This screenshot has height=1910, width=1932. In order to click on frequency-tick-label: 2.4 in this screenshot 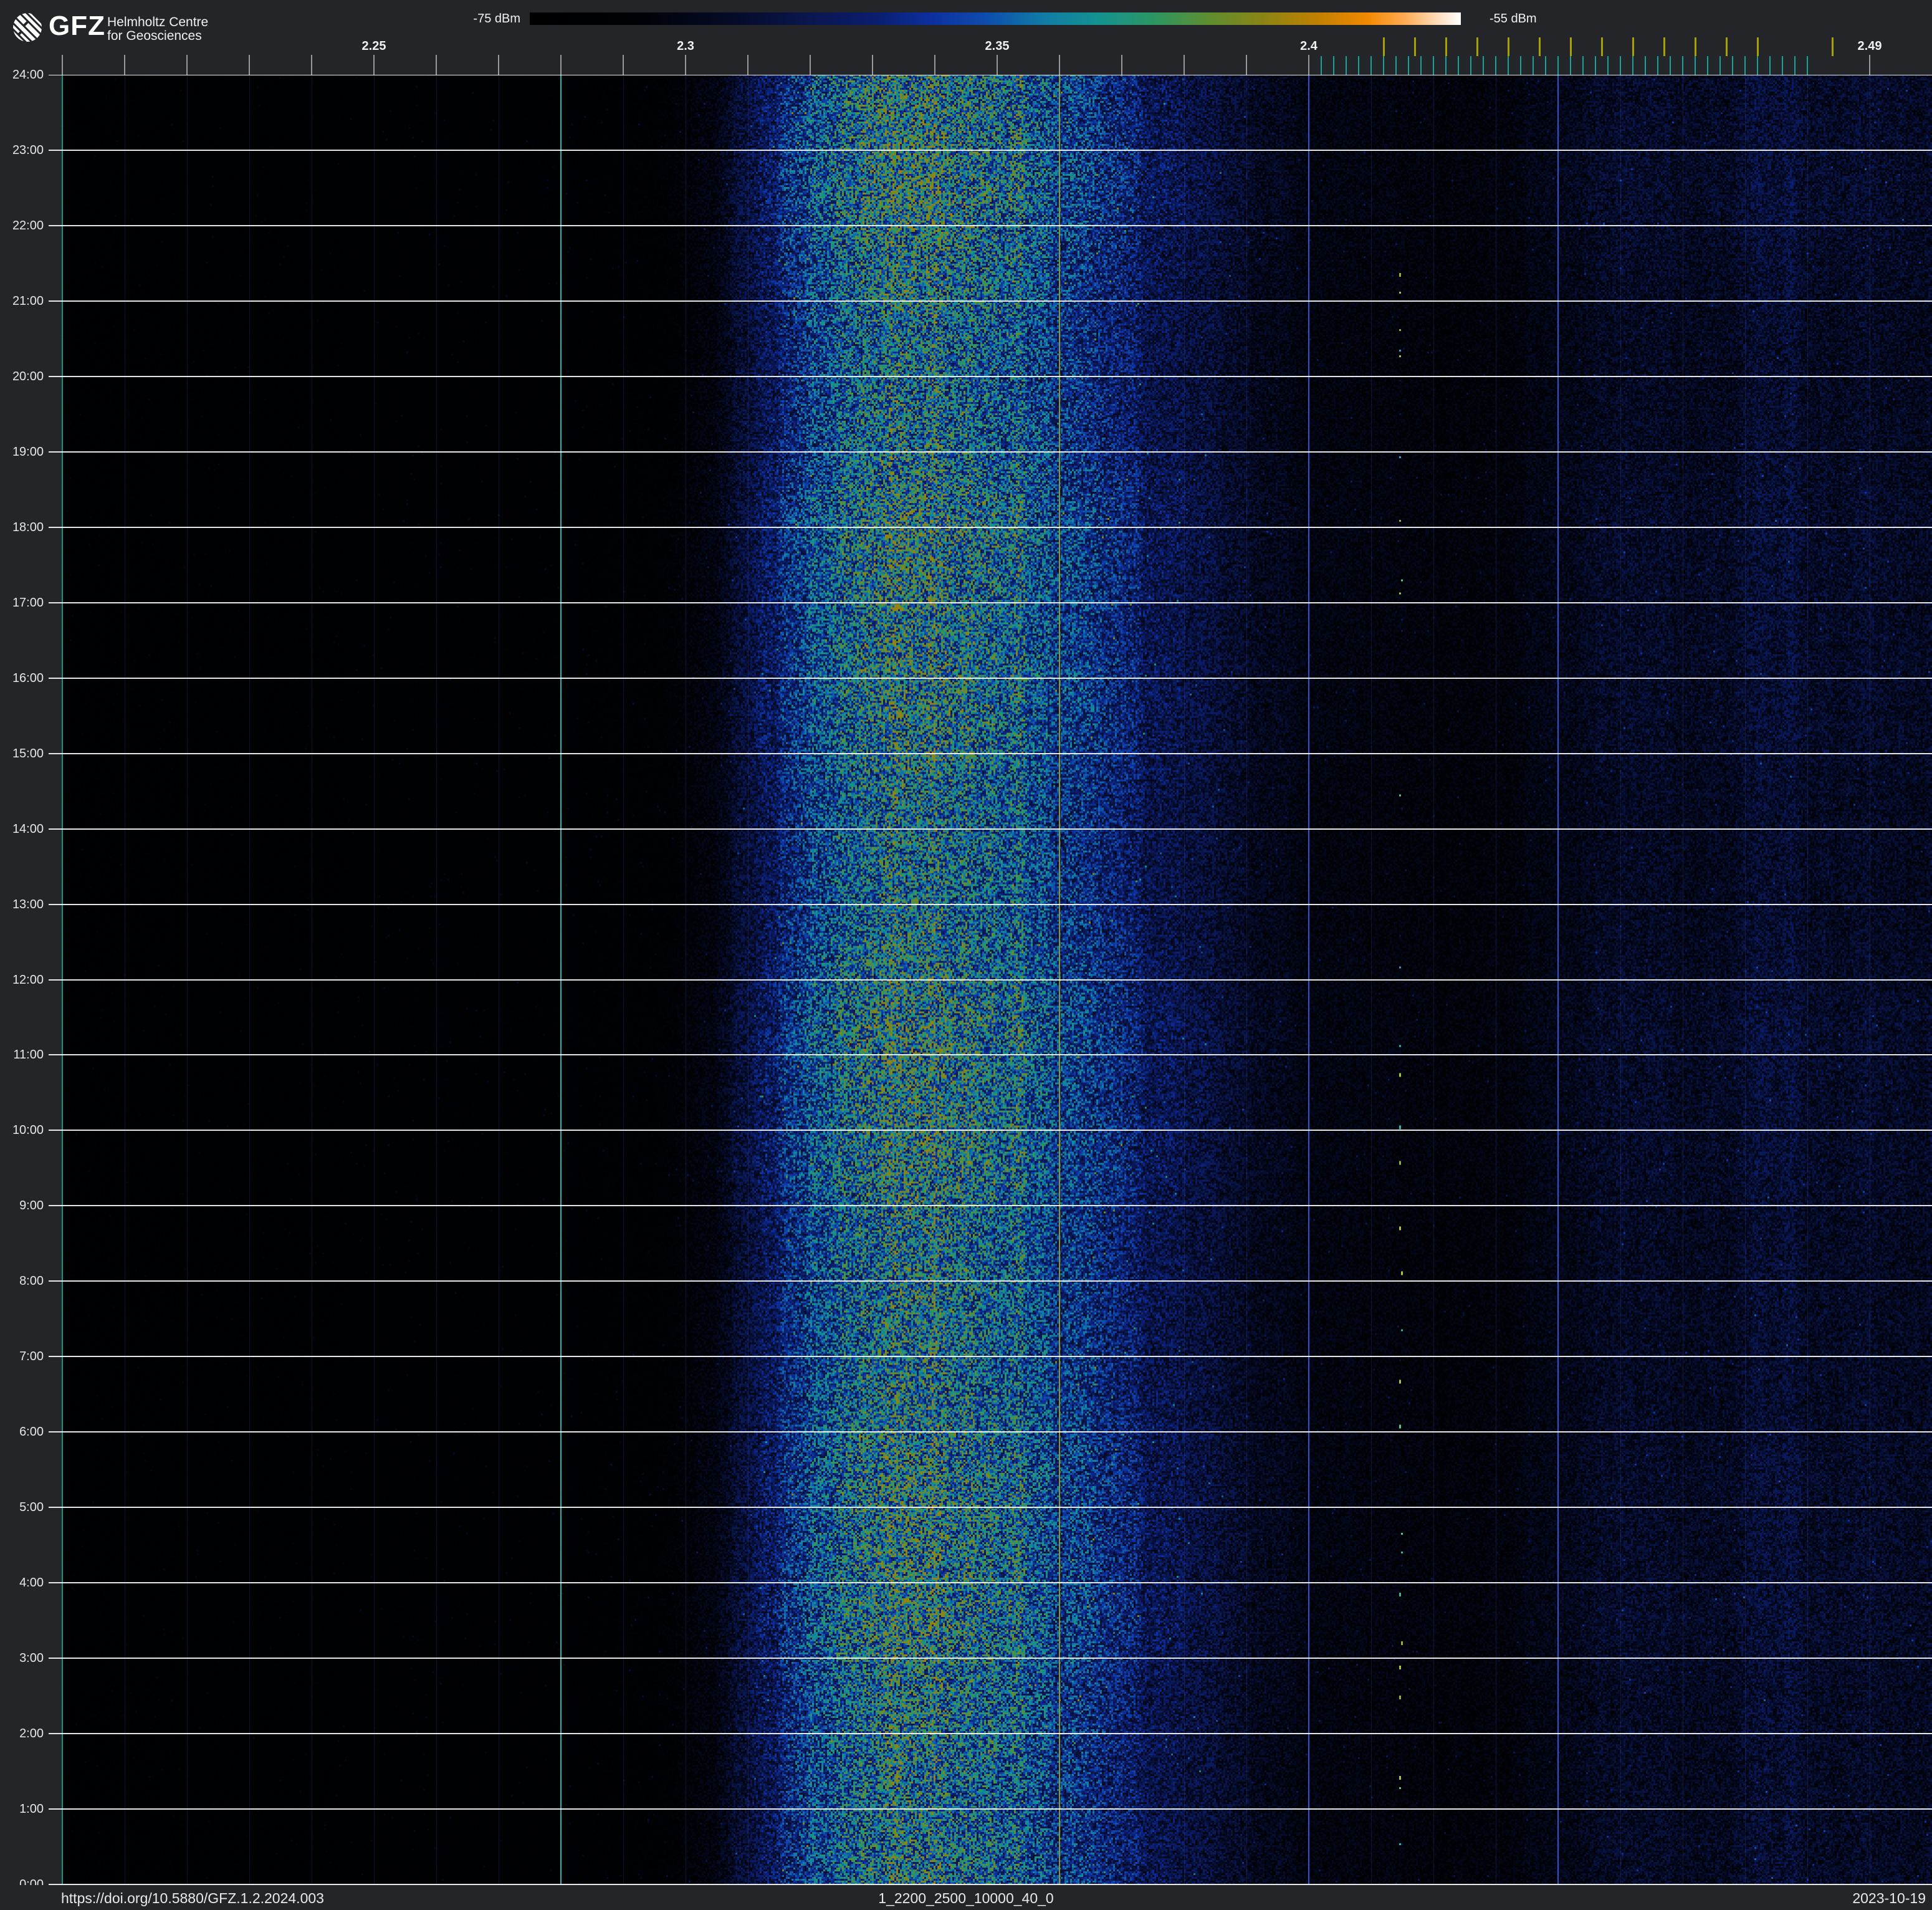, I will do `click(1308, 46)`.